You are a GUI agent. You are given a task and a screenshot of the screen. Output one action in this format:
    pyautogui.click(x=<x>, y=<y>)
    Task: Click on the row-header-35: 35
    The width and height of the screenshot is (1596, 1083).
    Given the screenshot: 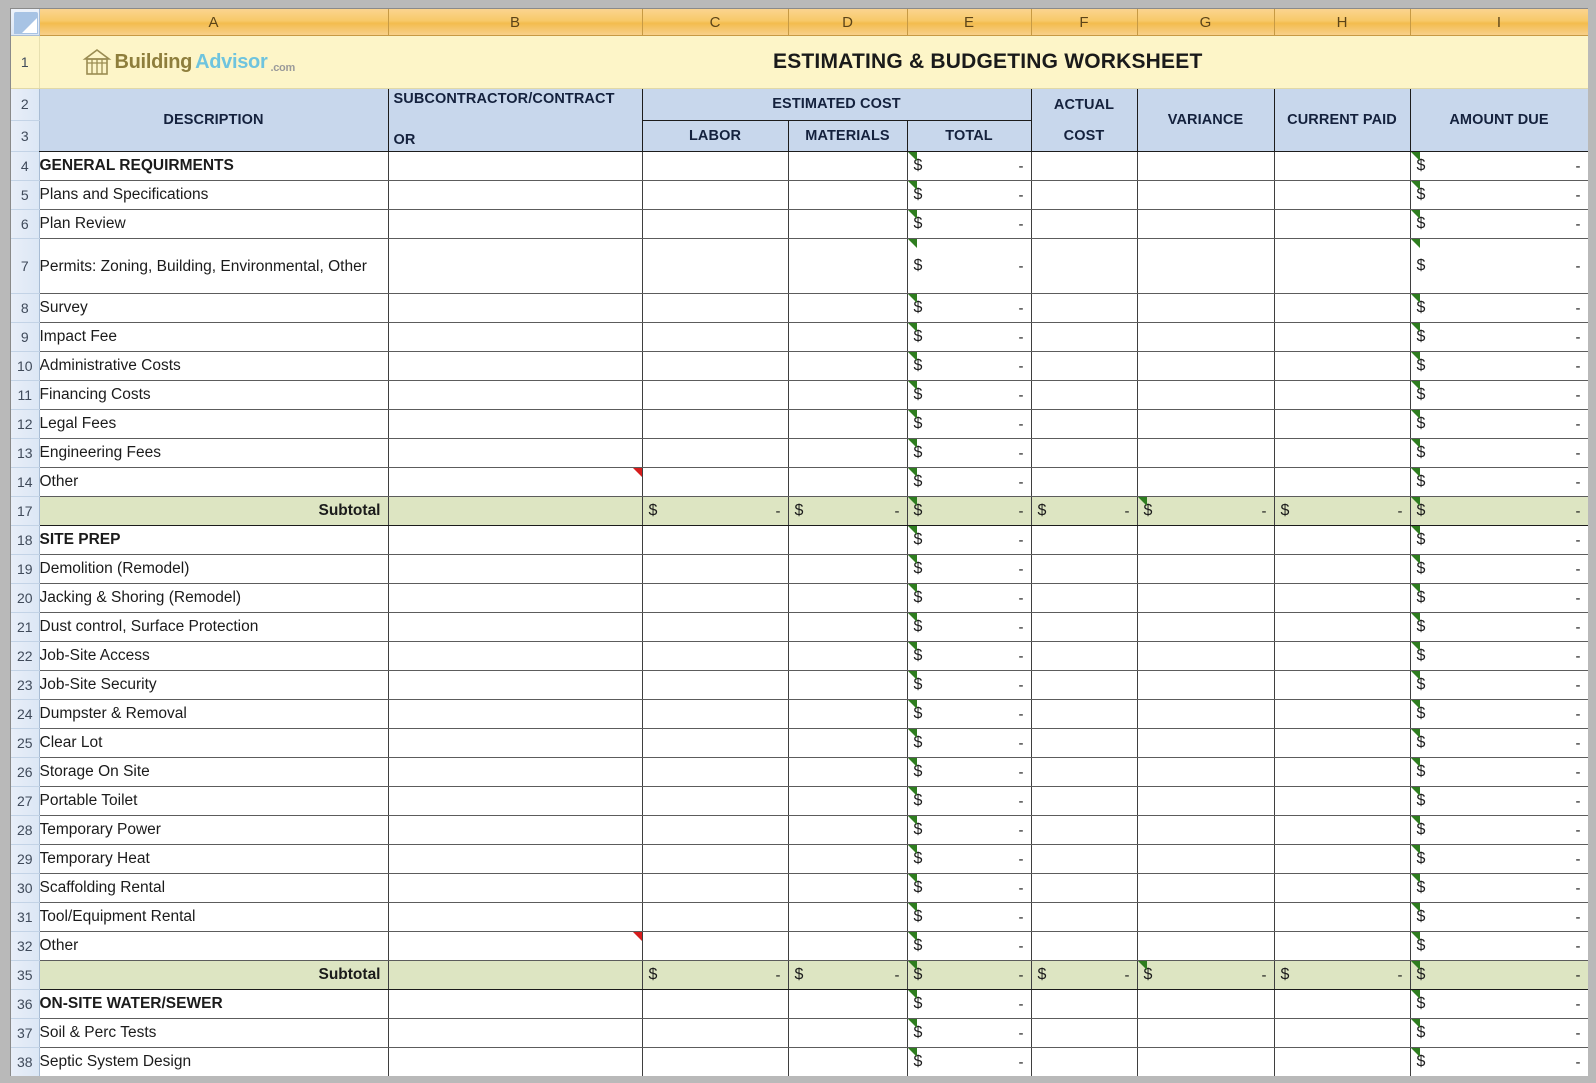 What is the action you would take?
    pyautogui.click(x=25, y=975)
    